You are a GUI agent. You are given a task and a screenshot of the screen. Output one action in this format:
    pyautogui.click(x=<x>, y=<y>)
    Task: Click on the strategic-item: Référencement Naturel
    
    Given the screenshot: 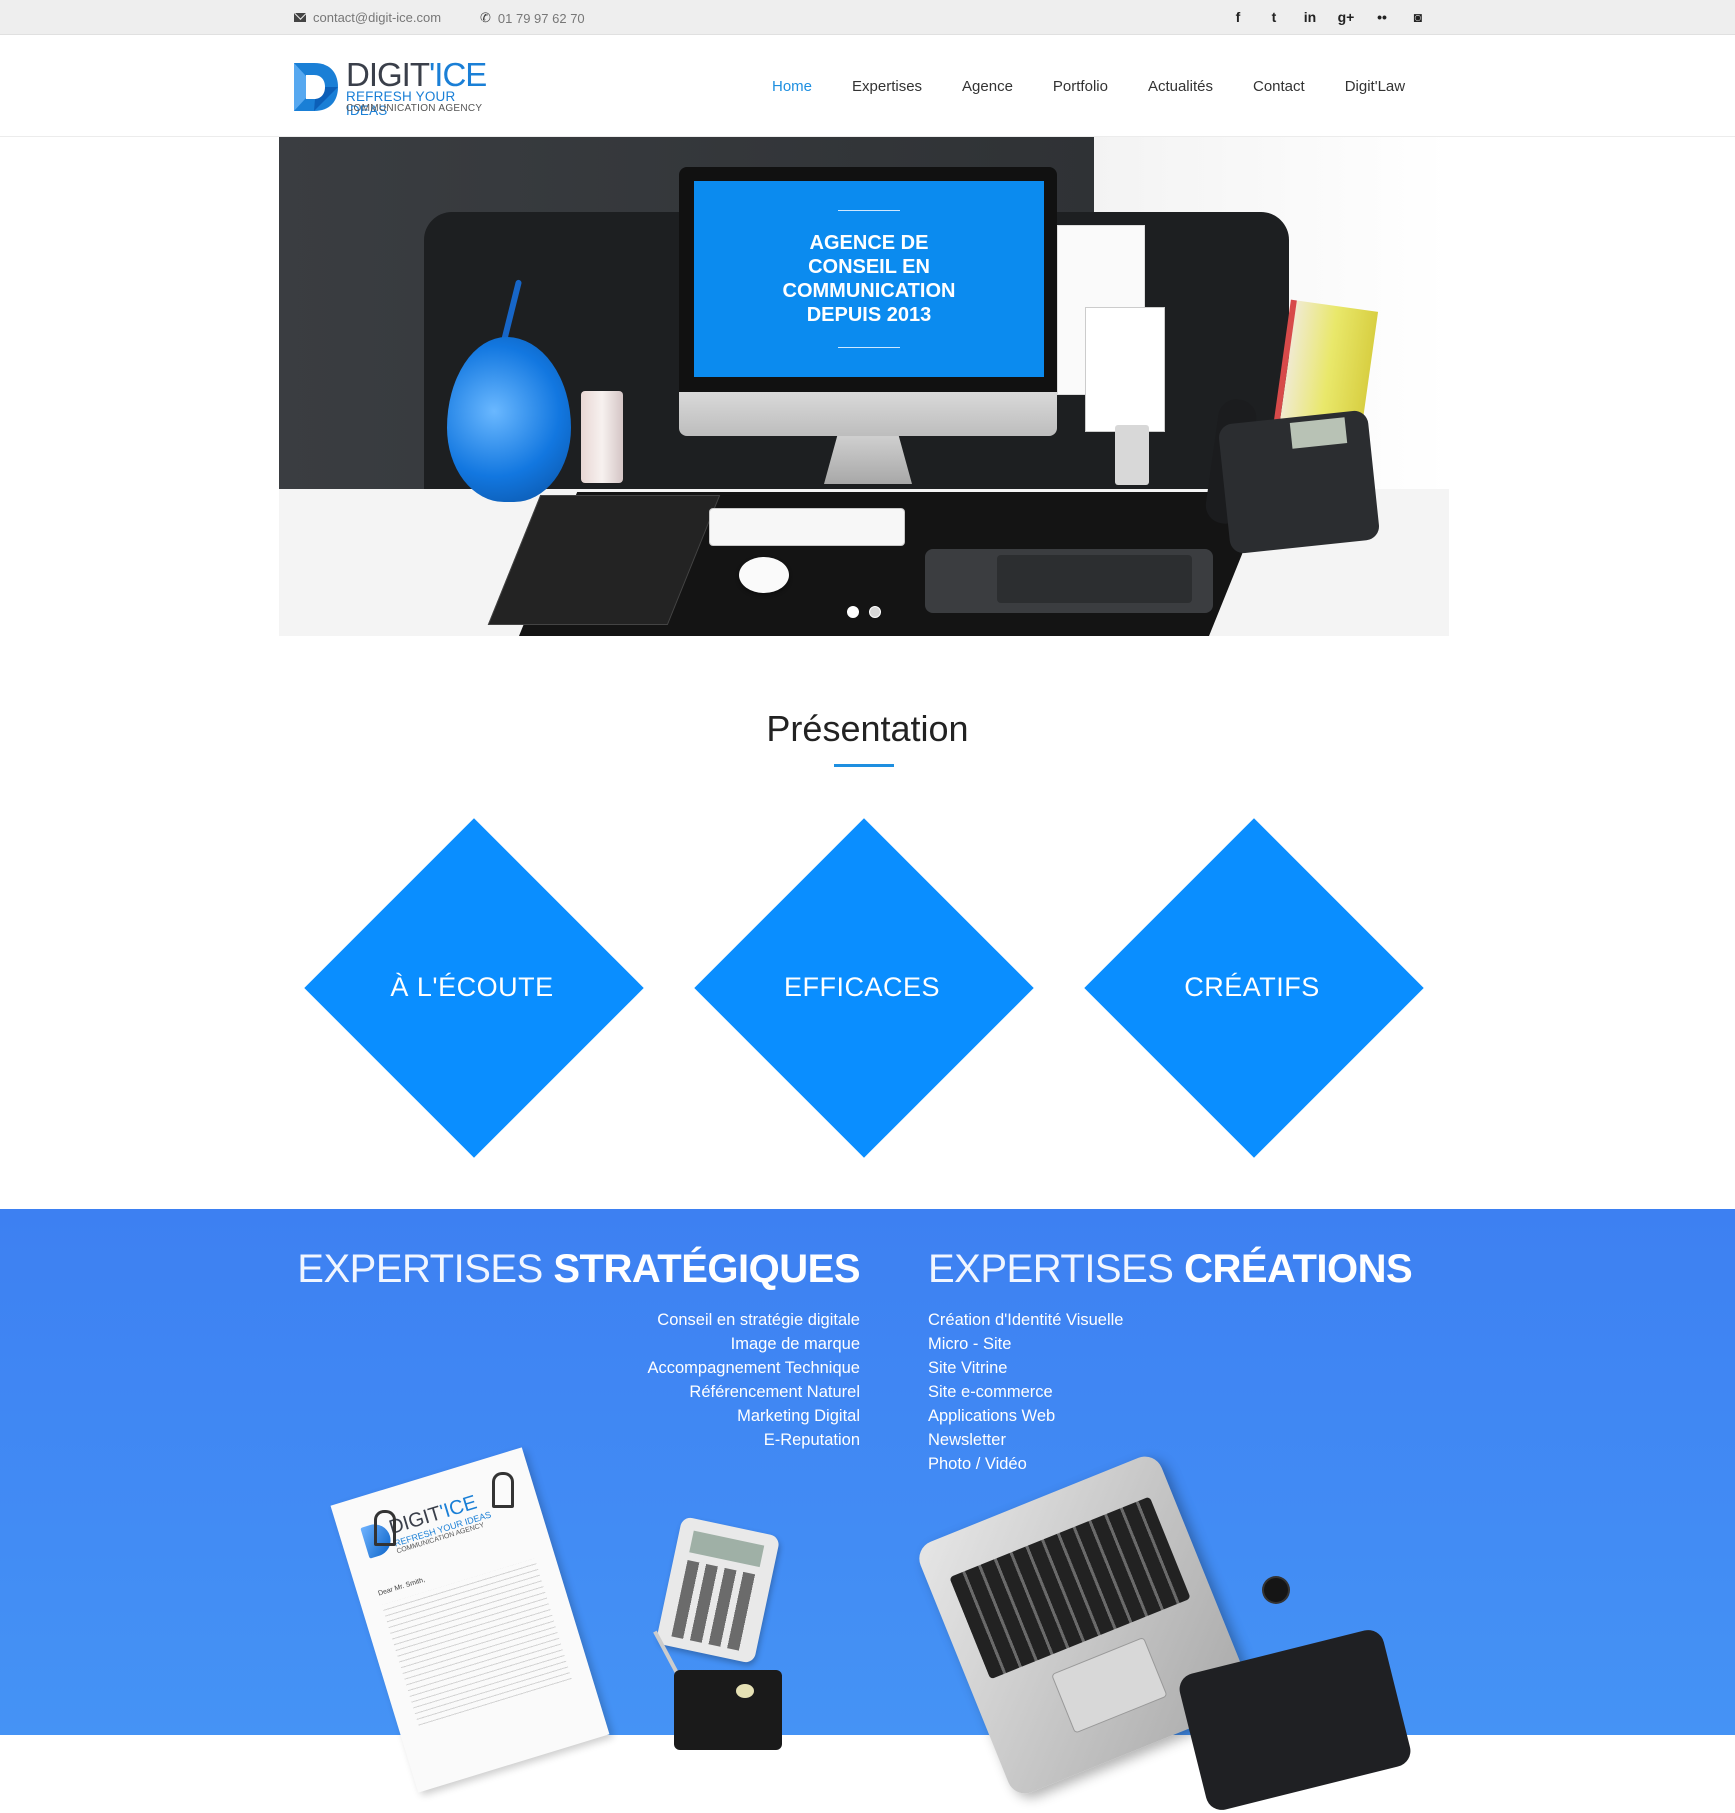 What is the action you would take?
    pyautogui.click(x=753, y=1392)
    